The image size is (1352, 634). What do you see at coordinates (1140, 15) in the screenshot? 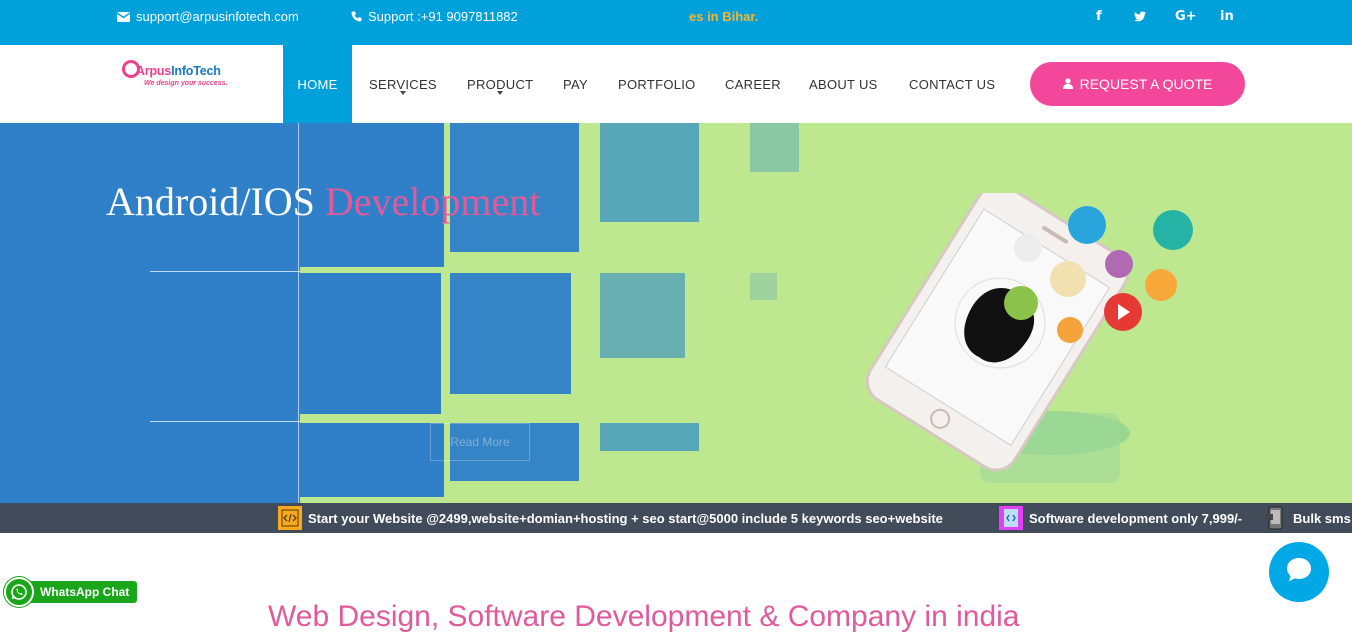
I see `twitter-icon` at bounding box center [1140, 15].